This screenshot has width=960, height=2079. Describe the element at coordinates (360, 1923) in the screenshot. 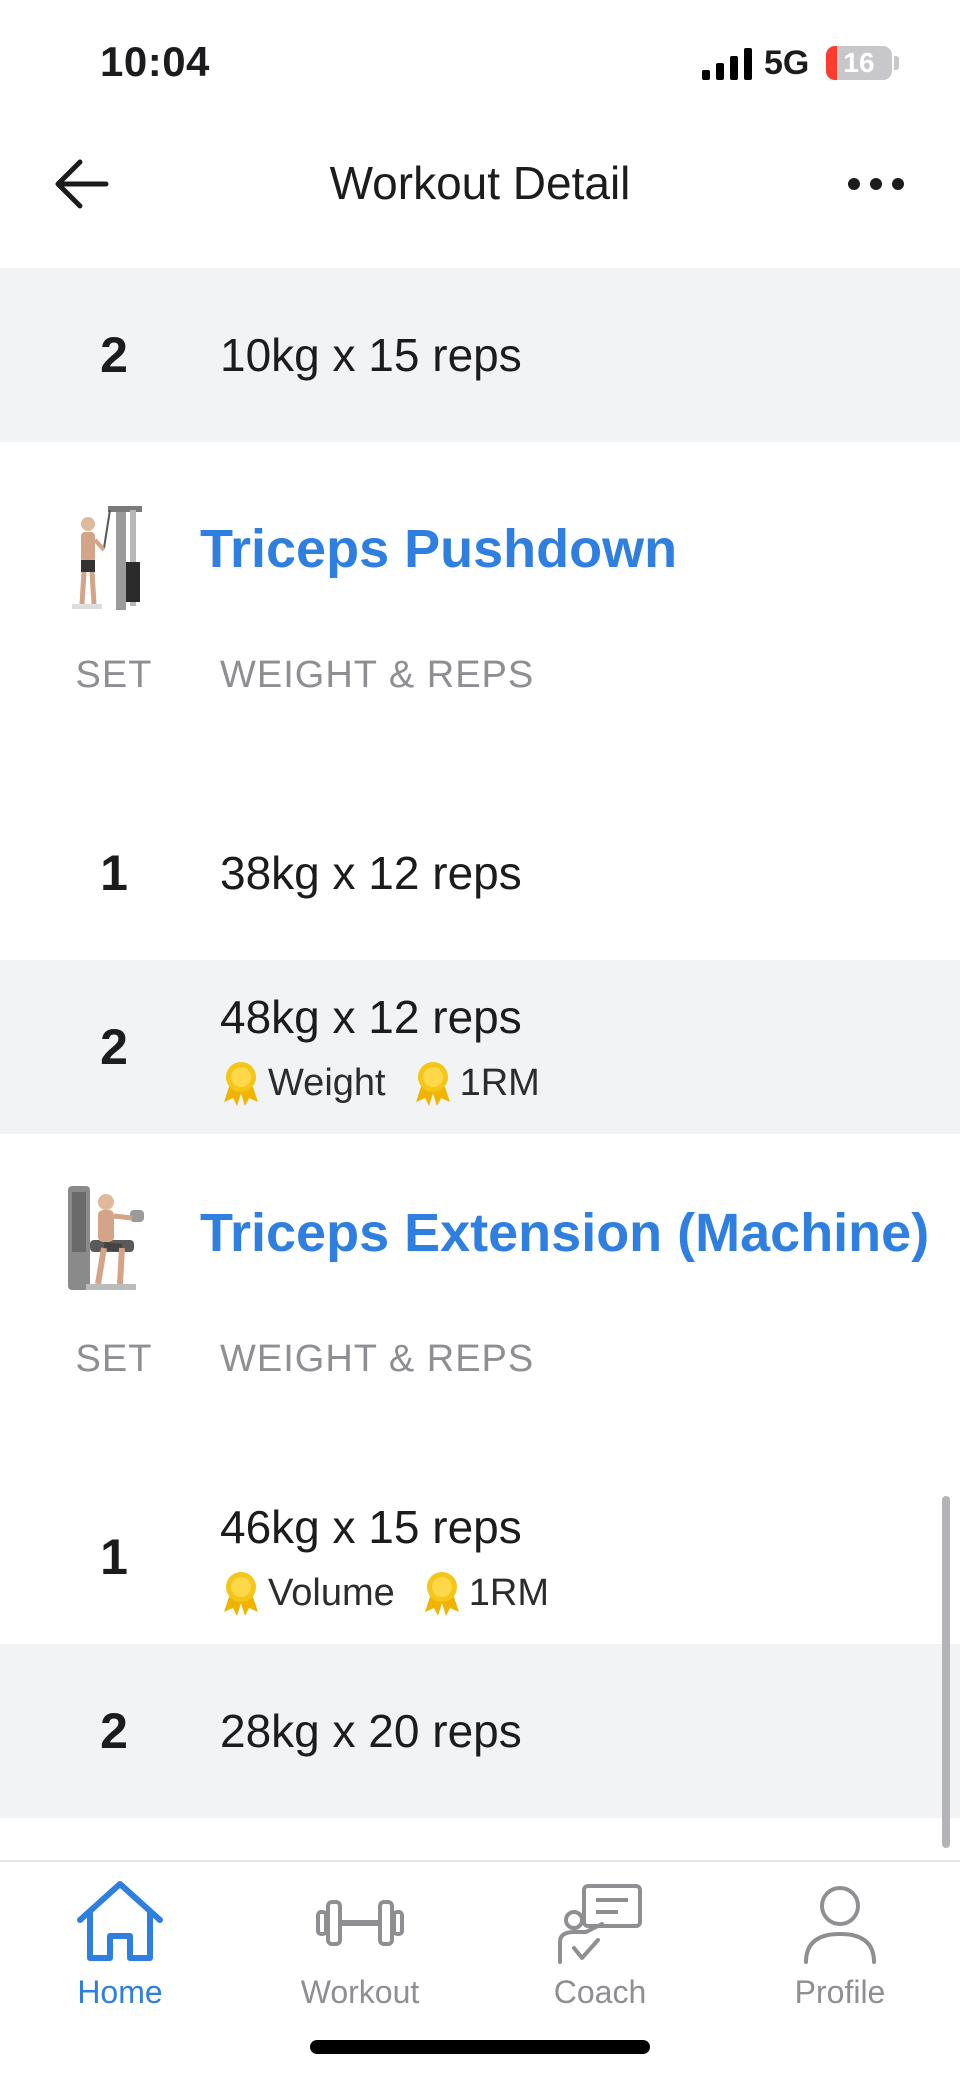

I see `dumbbell-icon` at that location.